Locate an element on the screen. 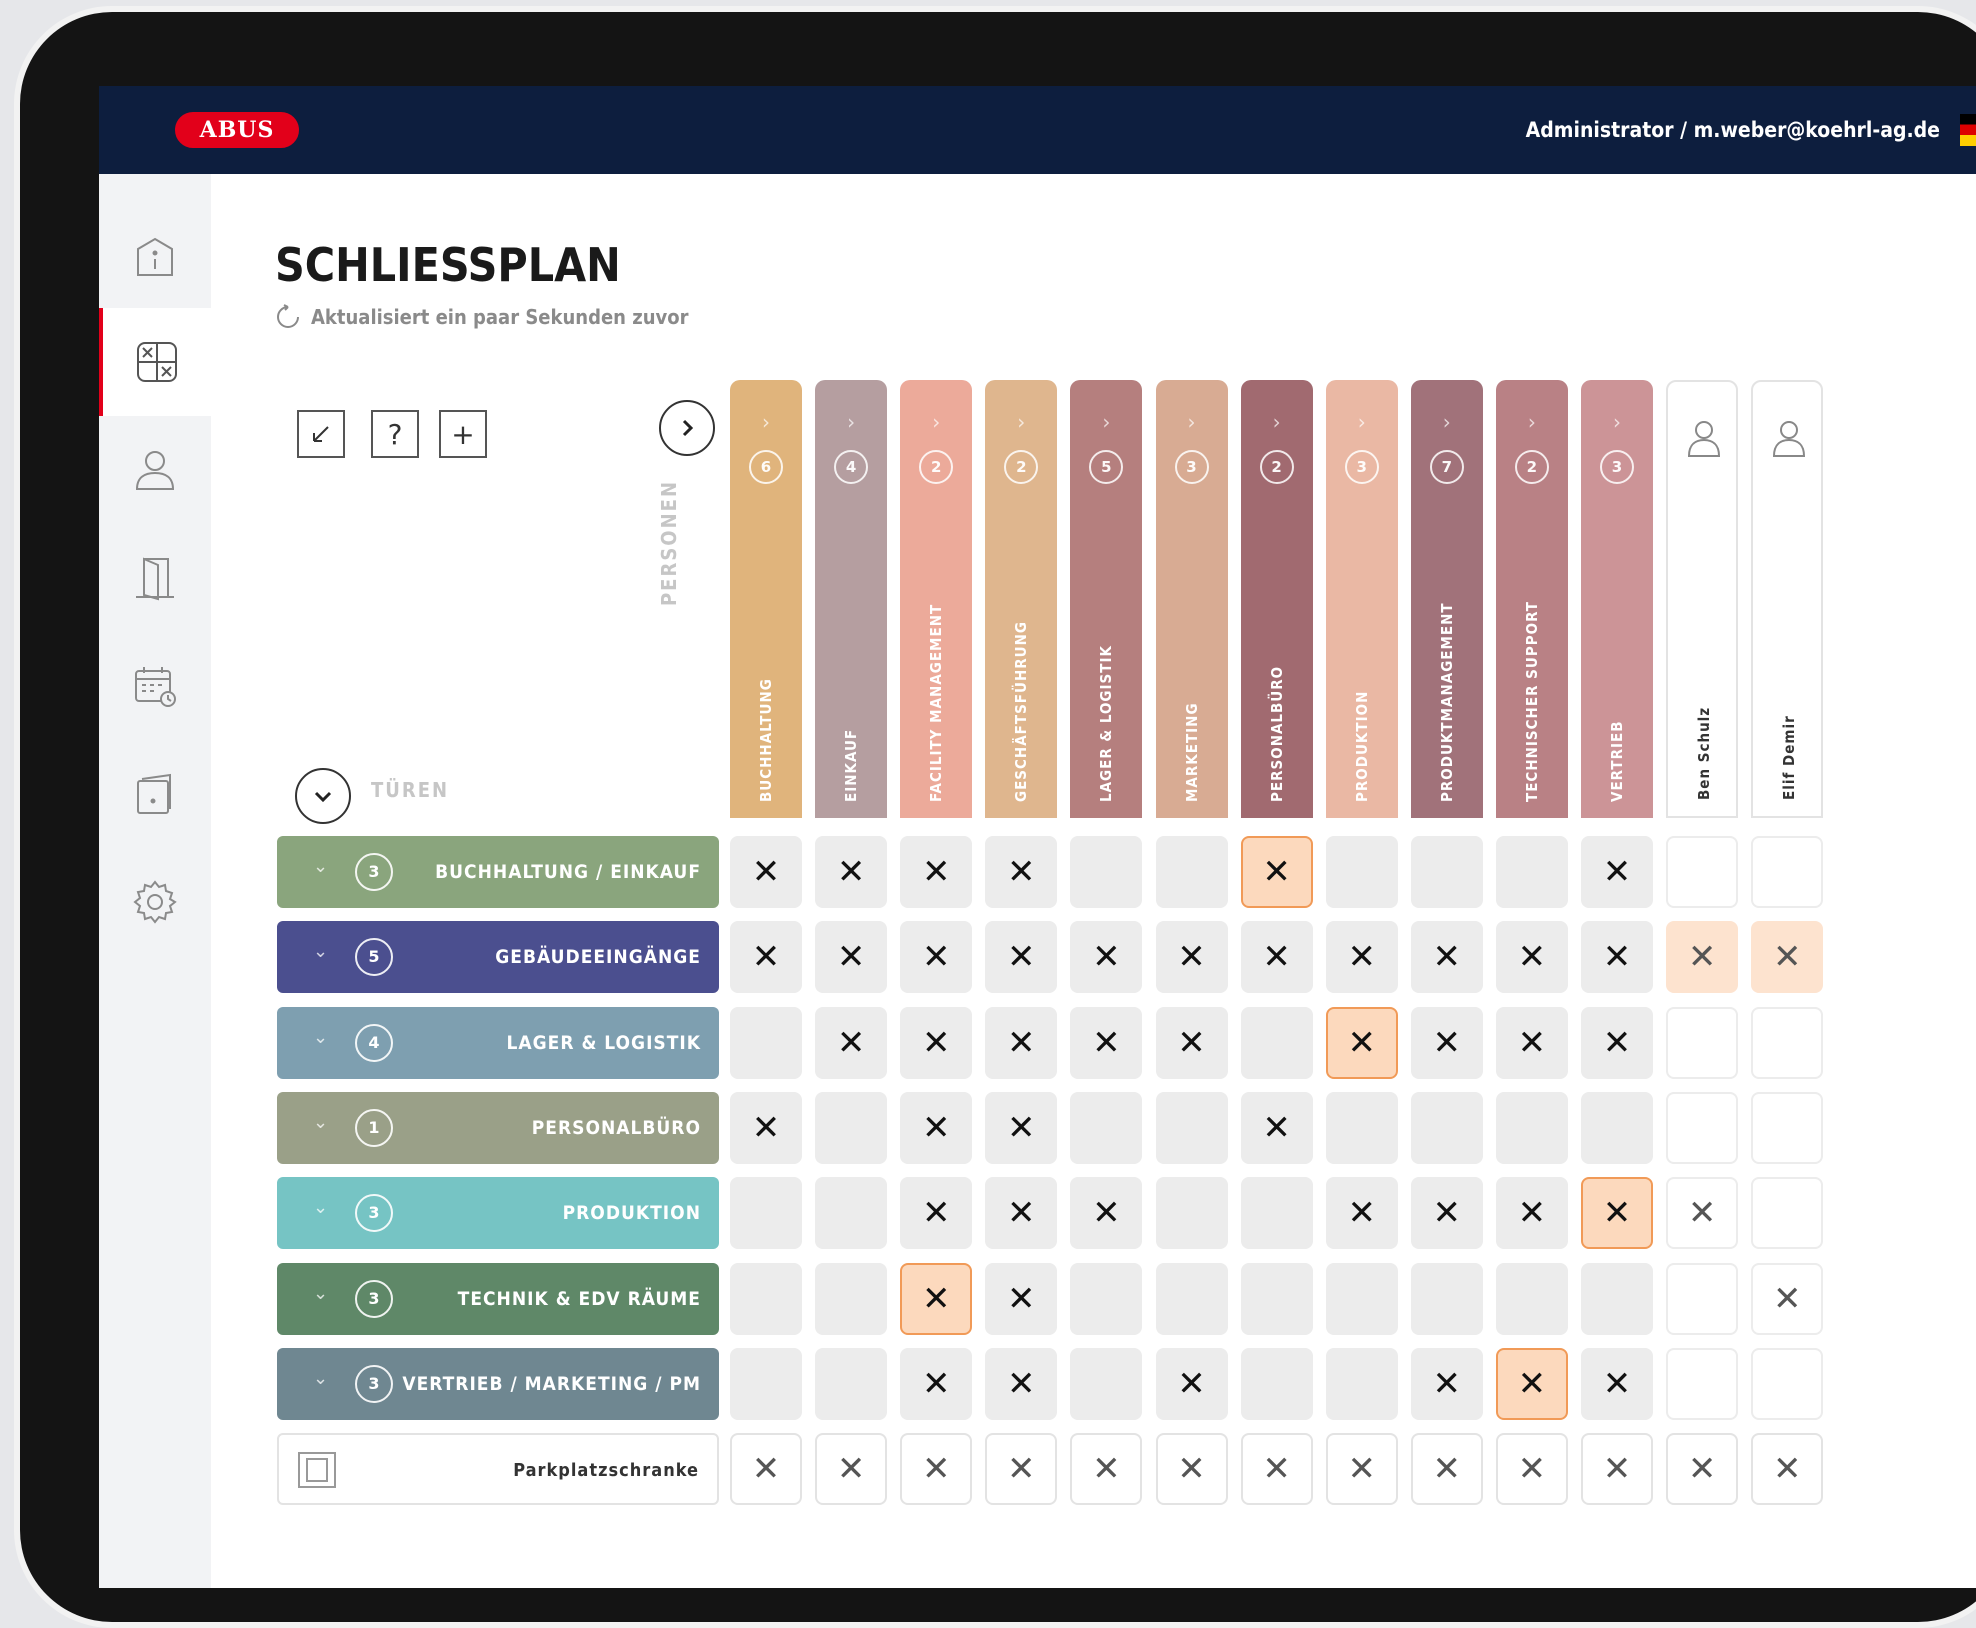 Image resolution: width=1976 pixels, height=1628 pixels. expand-persons-button is located at coordinates (687, 428).